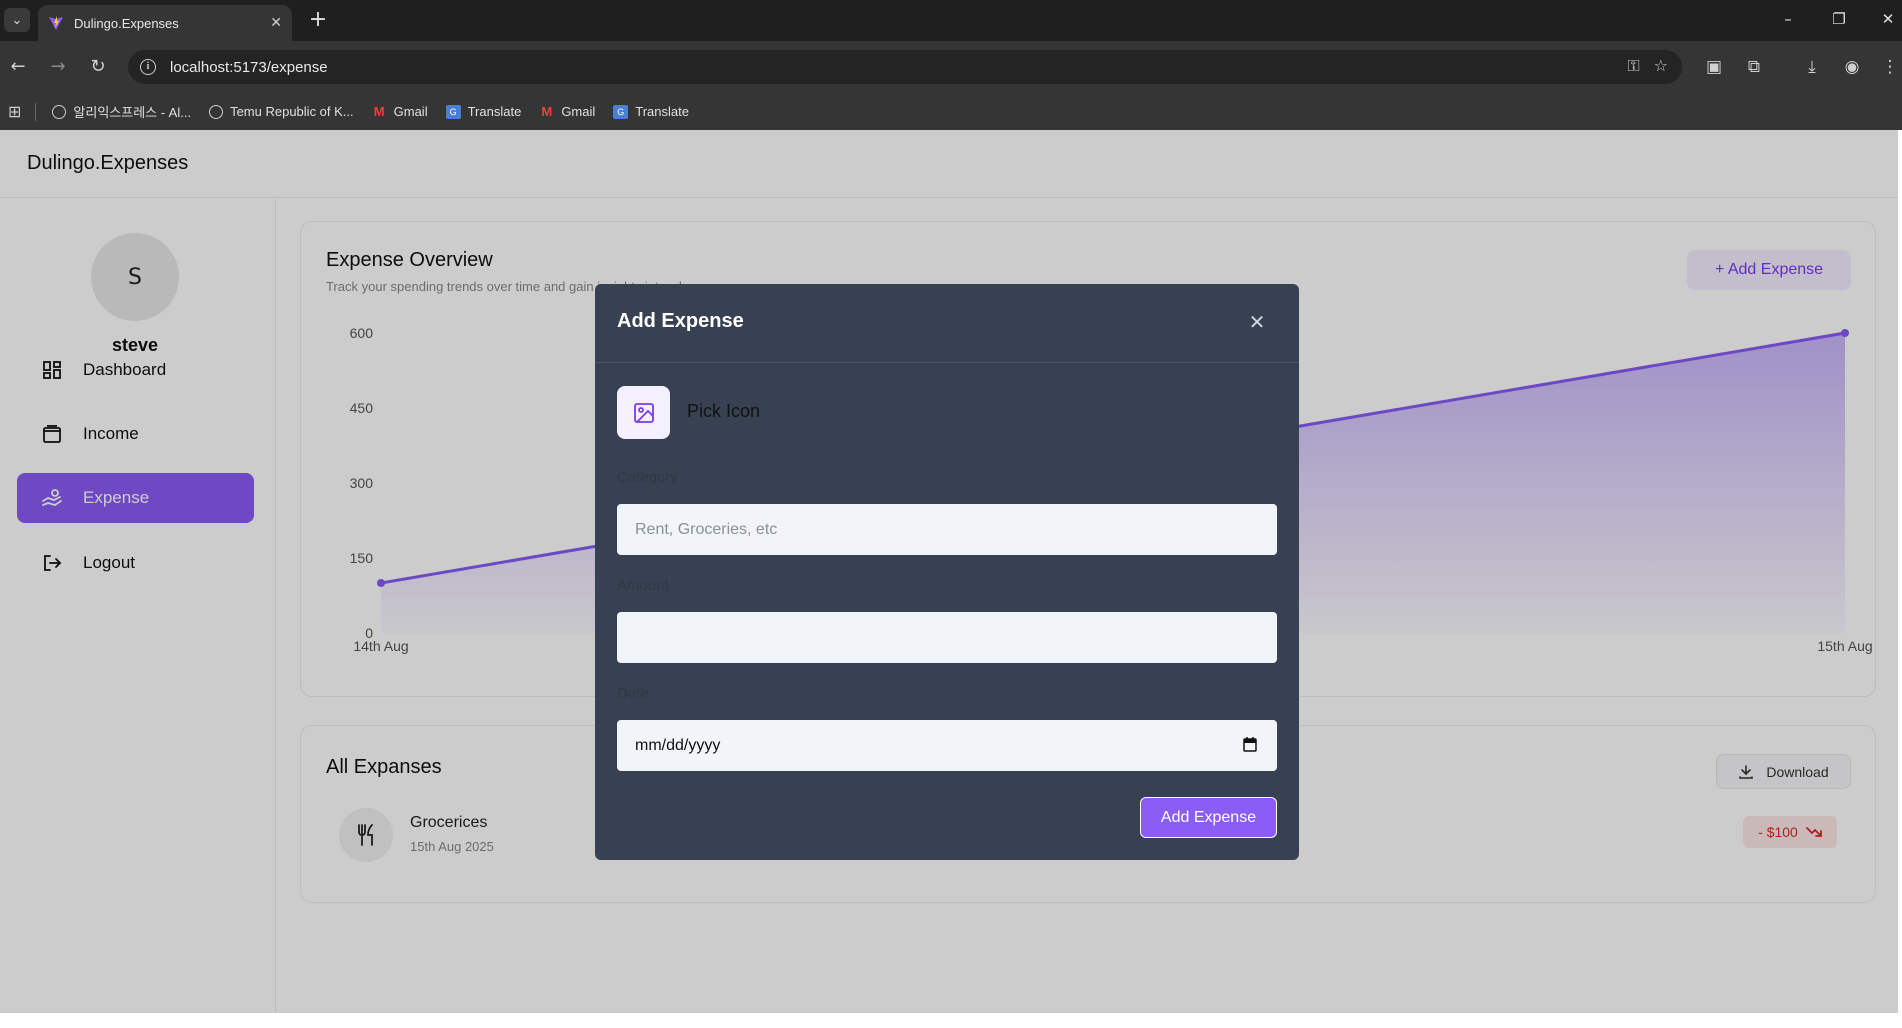 Image resolution: width=1902 pixels, height=1028 pixels. I want to click on site-info-icon: i, so click(148, 67).